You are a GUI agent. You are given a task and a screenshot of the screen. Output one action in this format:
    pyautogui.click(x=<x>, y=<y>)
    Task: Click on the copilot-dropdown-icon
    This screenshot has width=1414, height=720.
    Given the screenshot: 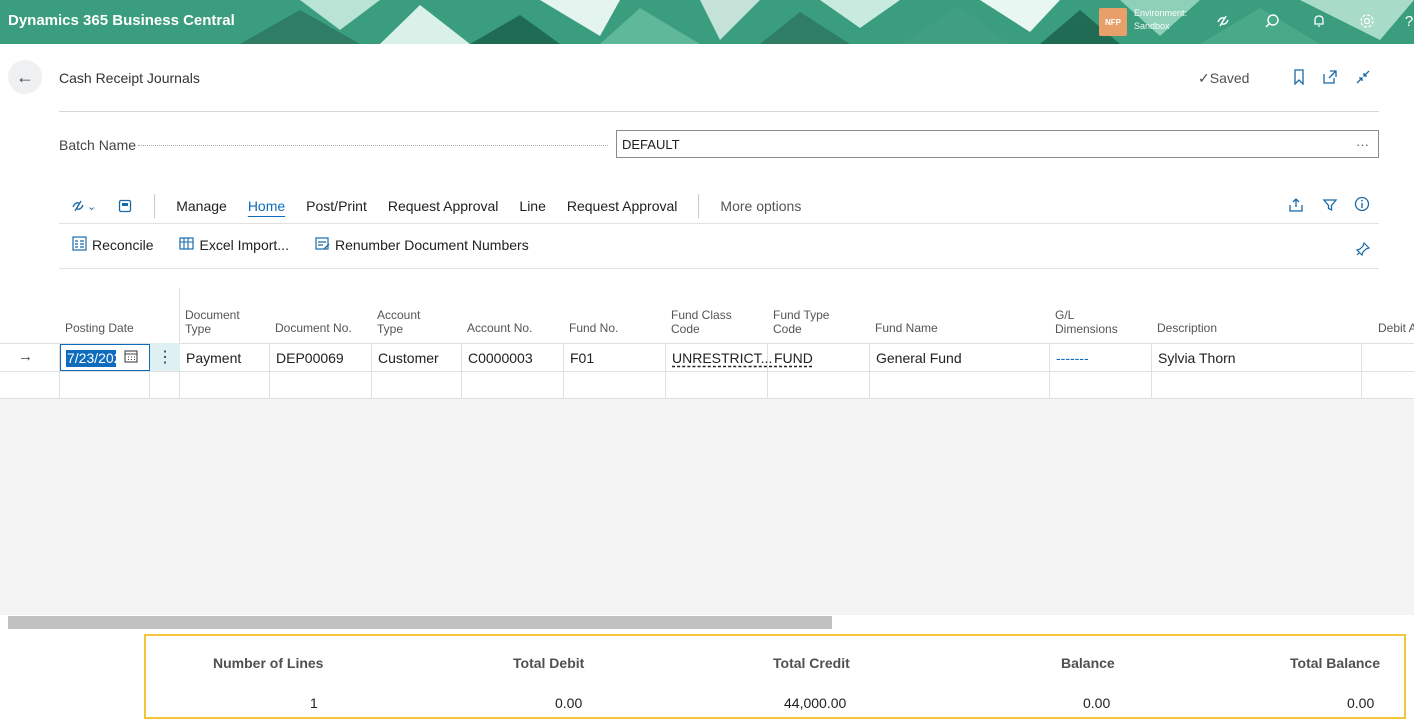 What is the action you would take?
    pyautogui.click(x=79, y=206)
    